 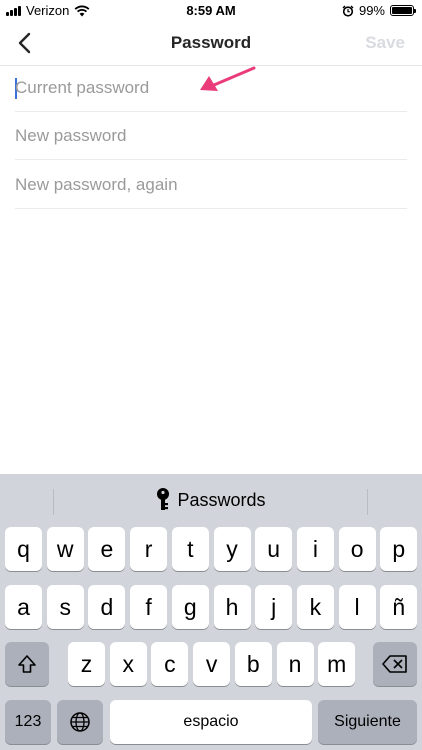 I want to click on key-n: n, so click(x=295, y=664).